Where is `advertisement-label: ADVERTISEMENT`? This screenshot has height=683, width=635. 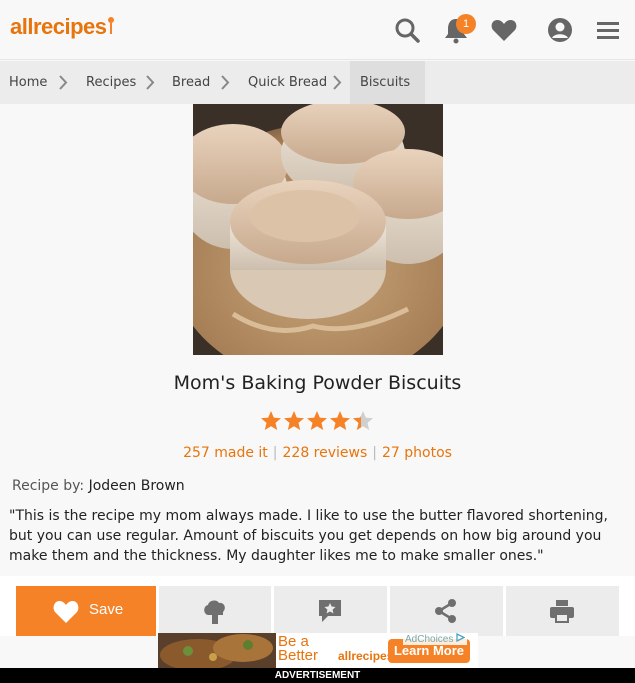
advertisement-label: ADVERTISEMENT is located at coordinates (317, 675).